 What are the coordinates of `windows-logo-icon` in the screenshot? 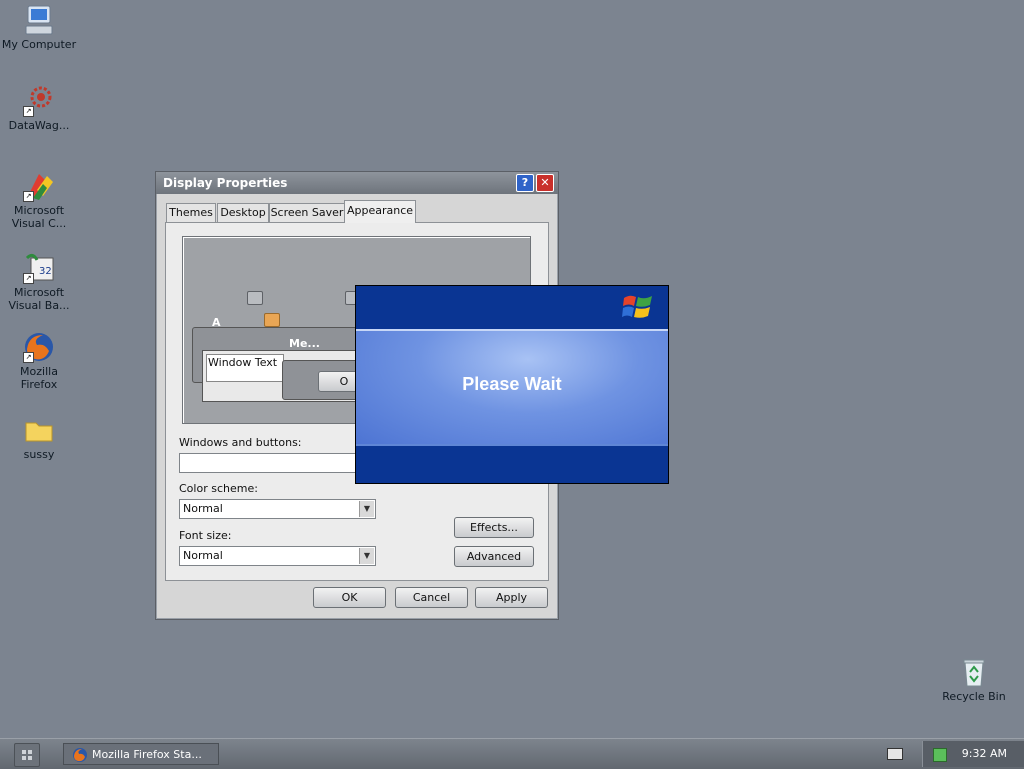 It's located at (637, 306).